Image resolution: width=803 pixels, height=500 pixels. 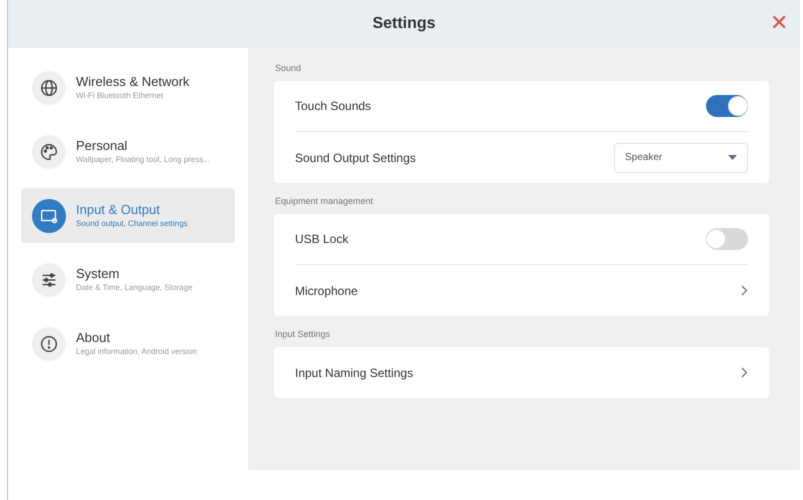 What do you see at coordinates (288, 68) in the screenshot?
I see `section-heading: Sound` at bounding box center [288, 68].